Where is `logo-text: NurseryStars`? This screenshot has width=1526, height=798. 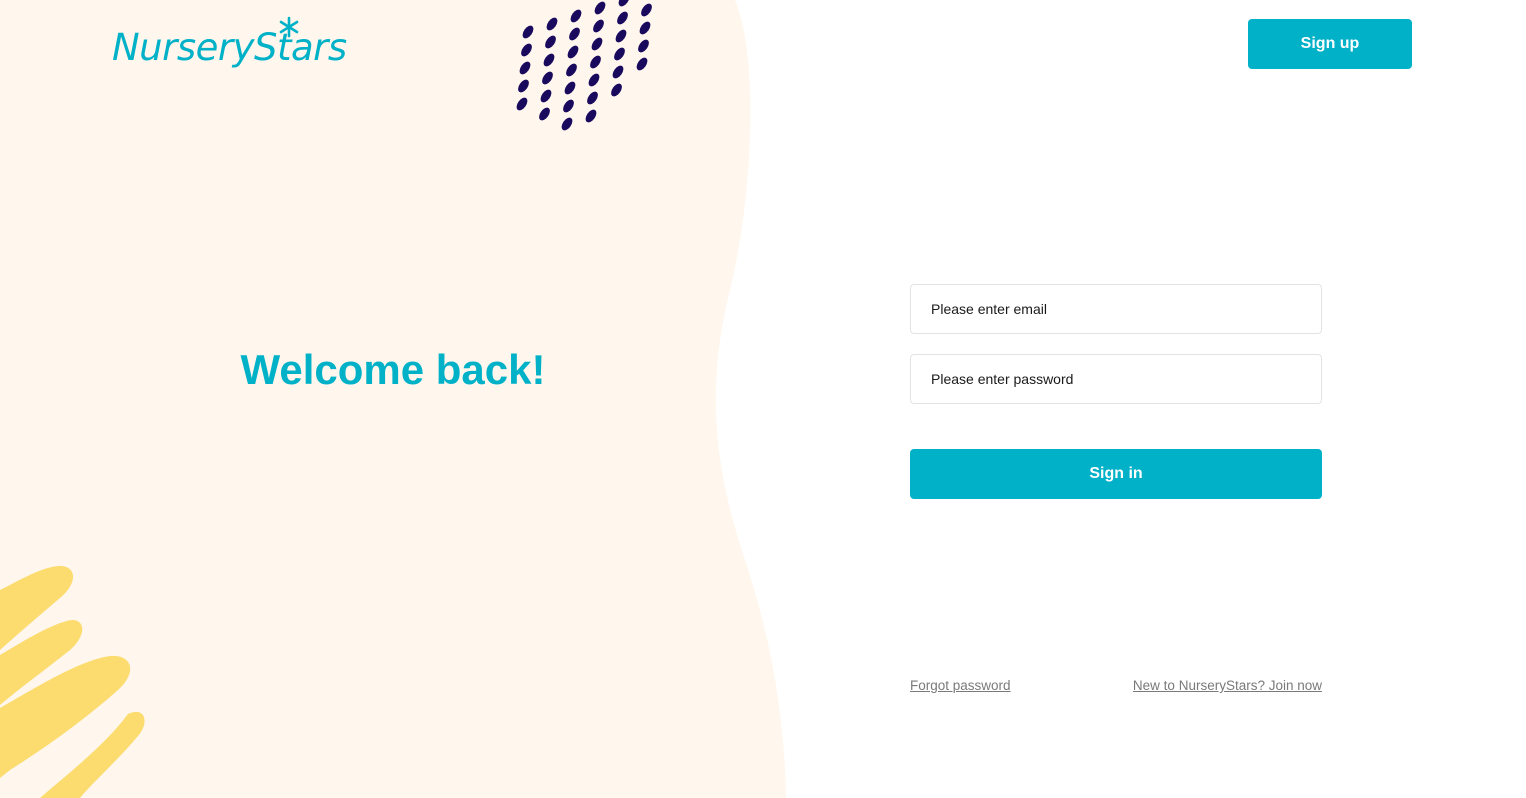 logo-text: NurseryStars is located at coordinates (229, 47).